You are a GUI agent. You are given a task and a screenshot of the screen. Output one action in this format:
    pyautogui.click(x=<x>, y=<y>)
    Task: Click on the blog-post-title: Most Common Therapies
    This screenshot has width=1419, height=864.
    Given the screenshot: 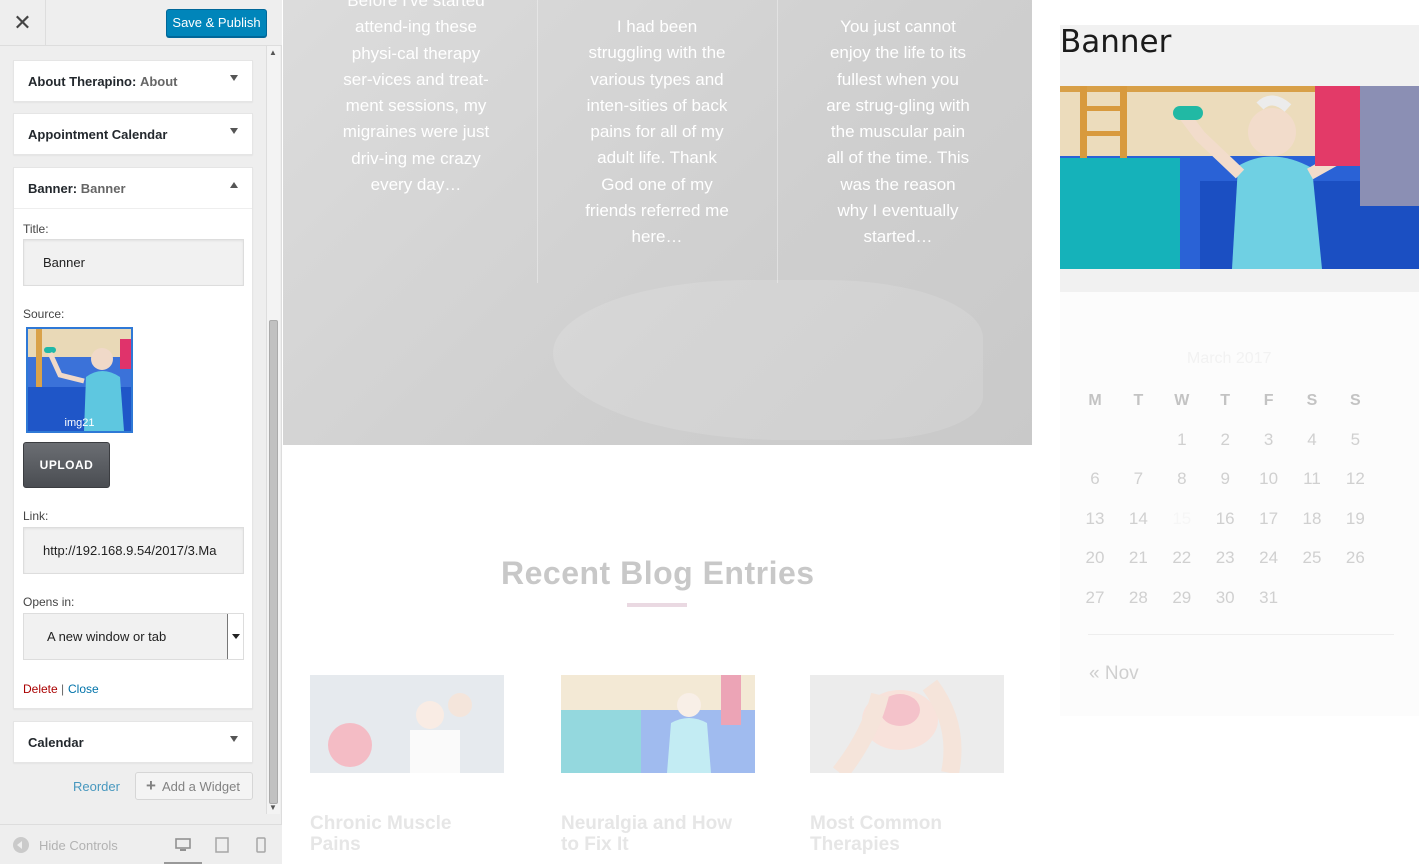 What is the action you would take?
    pyautogui.click(x=905, y=834)
    